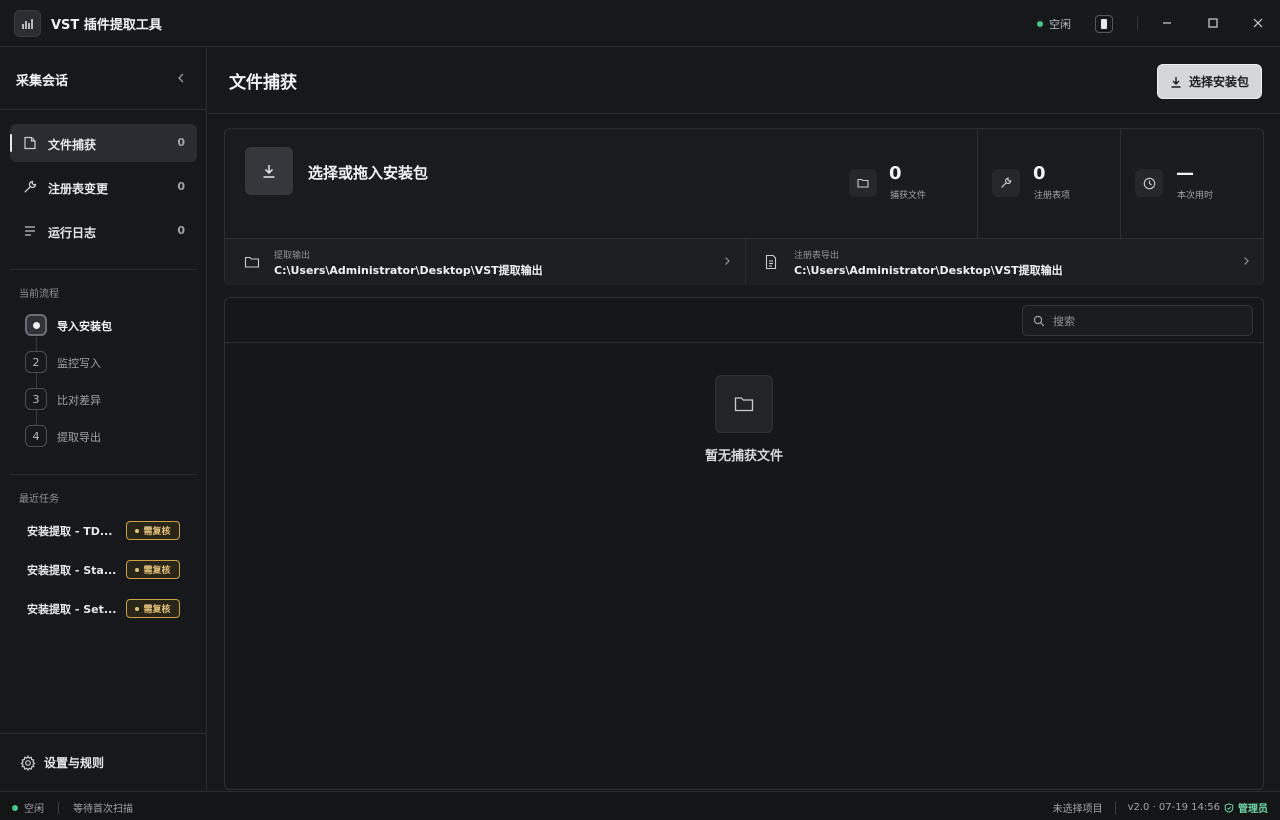 Image resolution: width=1280 pixels, height=820 pixels. I want to click on nav-label: 文件捕获, so click(72, 145).